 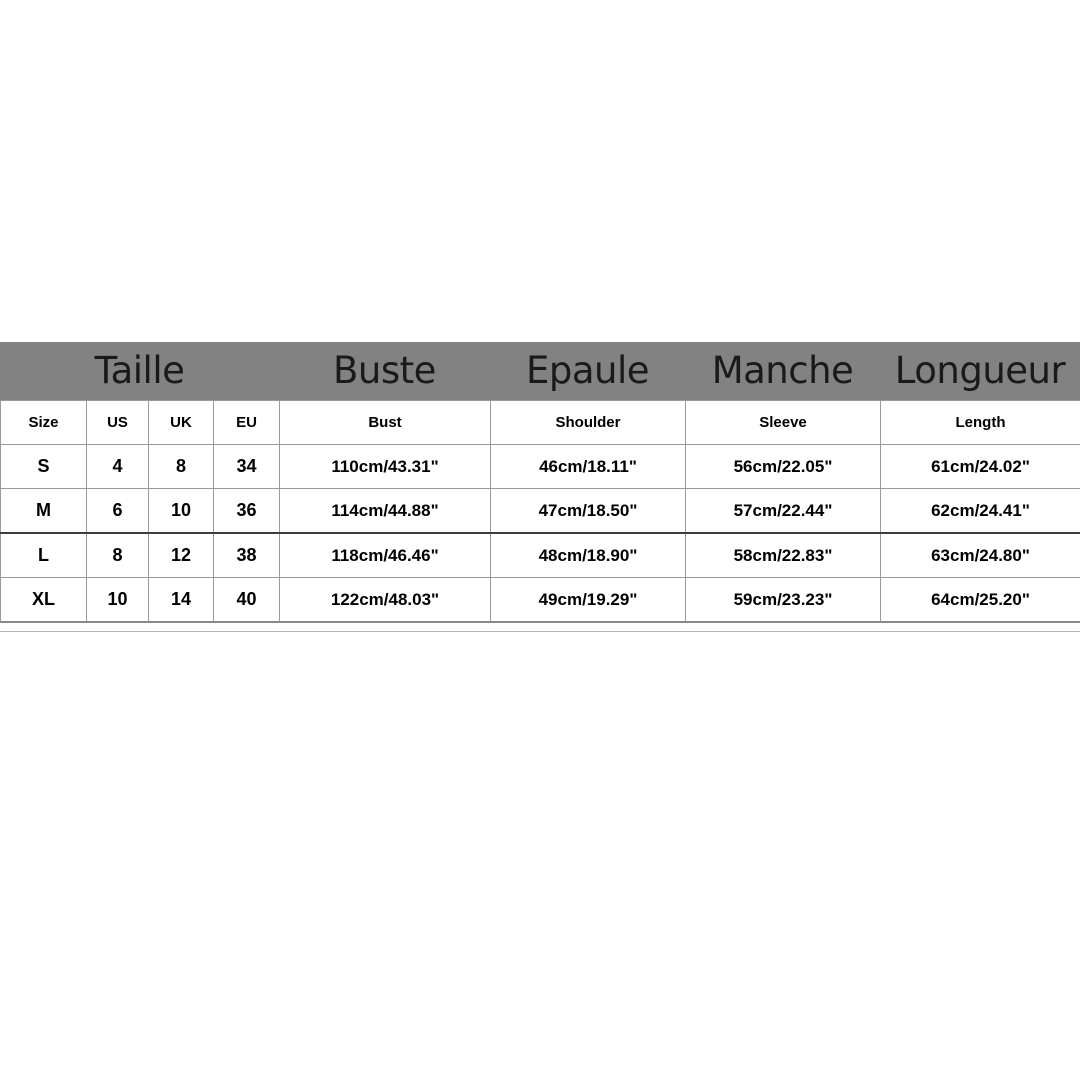 I want to click on cell-bust: 114cm/44.88", so click(x=385, y=511).